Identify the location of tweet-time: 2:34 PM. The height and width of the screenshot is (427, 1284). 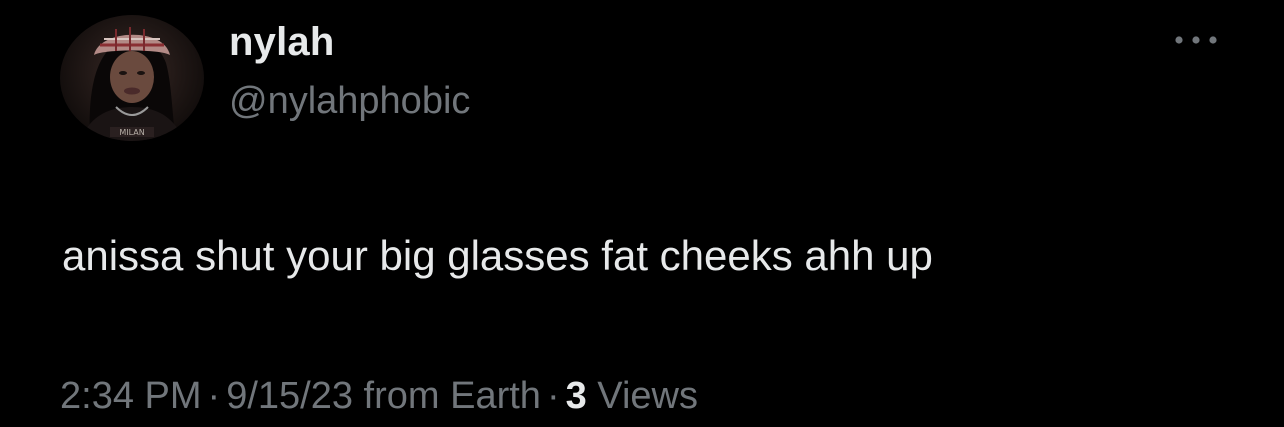
(131, 396).